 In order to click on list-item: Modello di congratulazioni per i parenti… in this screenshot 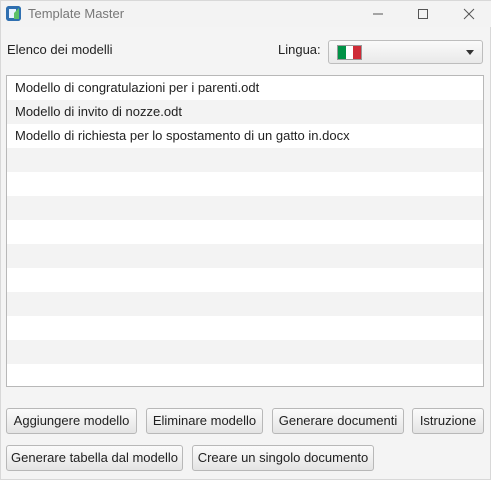, I will do `click(245, 88)`.